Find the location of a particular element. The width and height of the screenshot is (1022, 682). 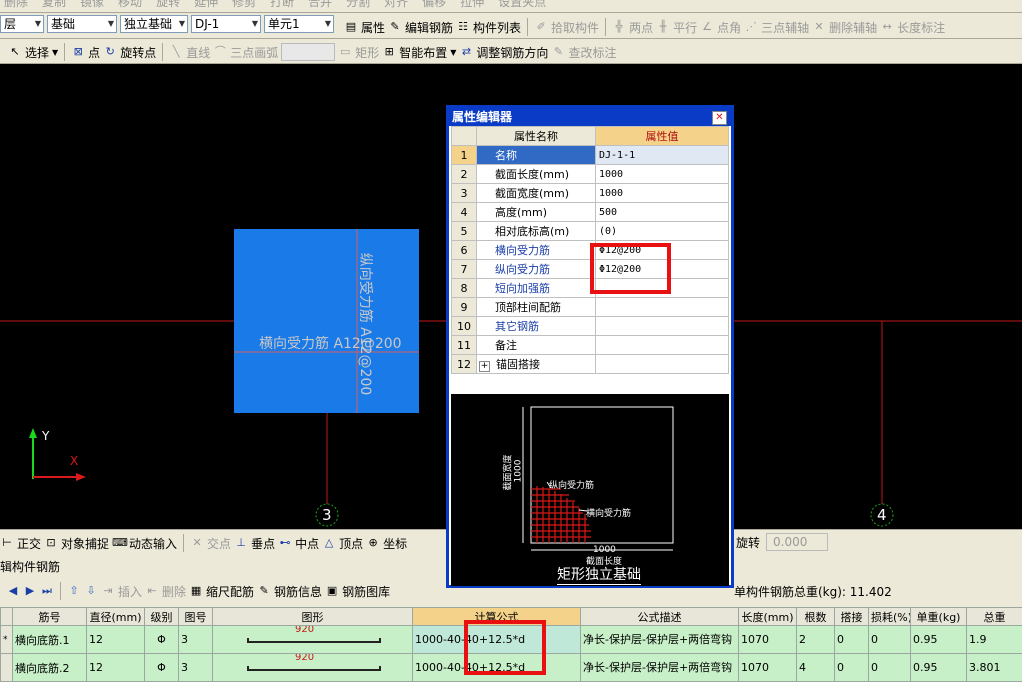

property-row: 1名称DJ-1-1 is located at coordinates (590, 155).